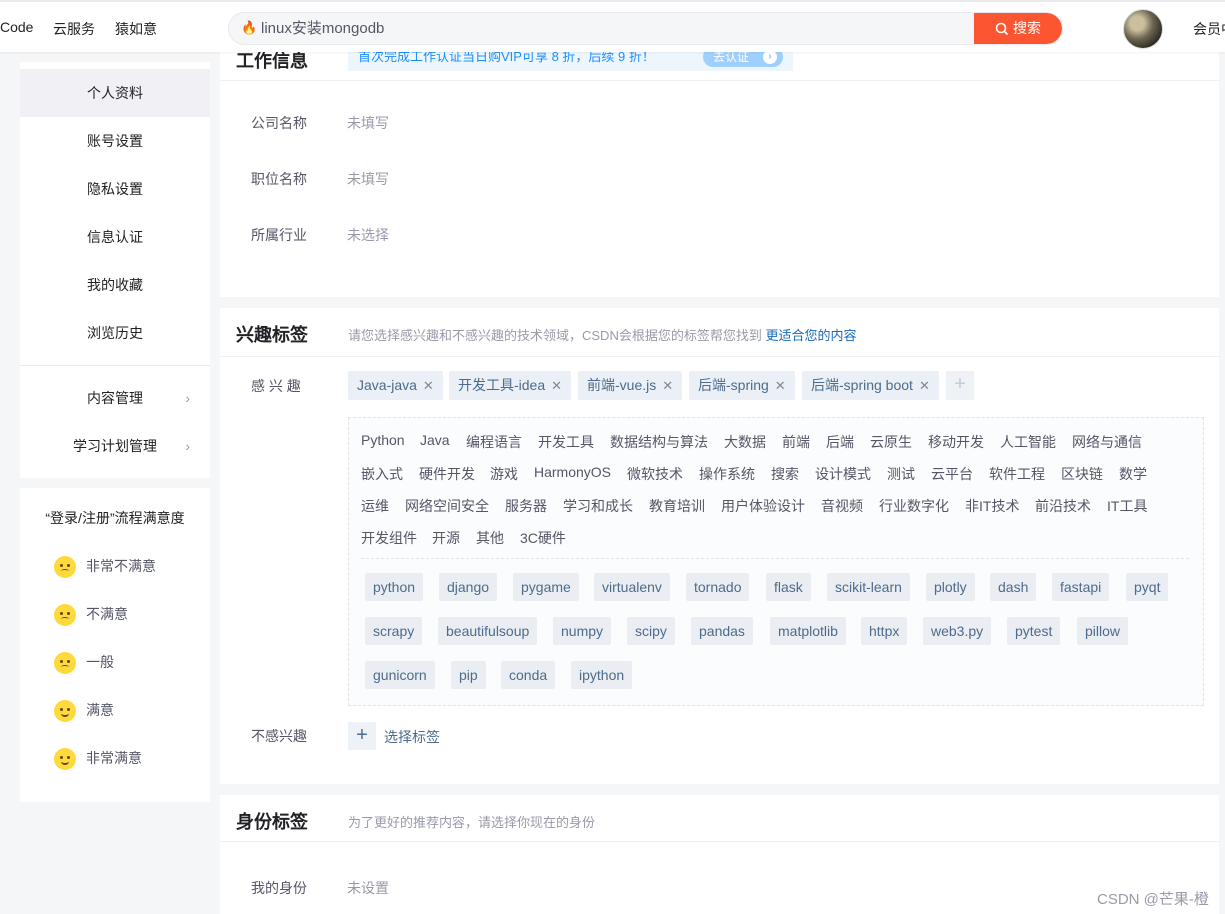 This screenshot has height=914, width=1225. Describe the element at coordinates (645, 28) in the screenshot. I see `search-box: 🔥 linux安装mongodb 搜索` at that location.